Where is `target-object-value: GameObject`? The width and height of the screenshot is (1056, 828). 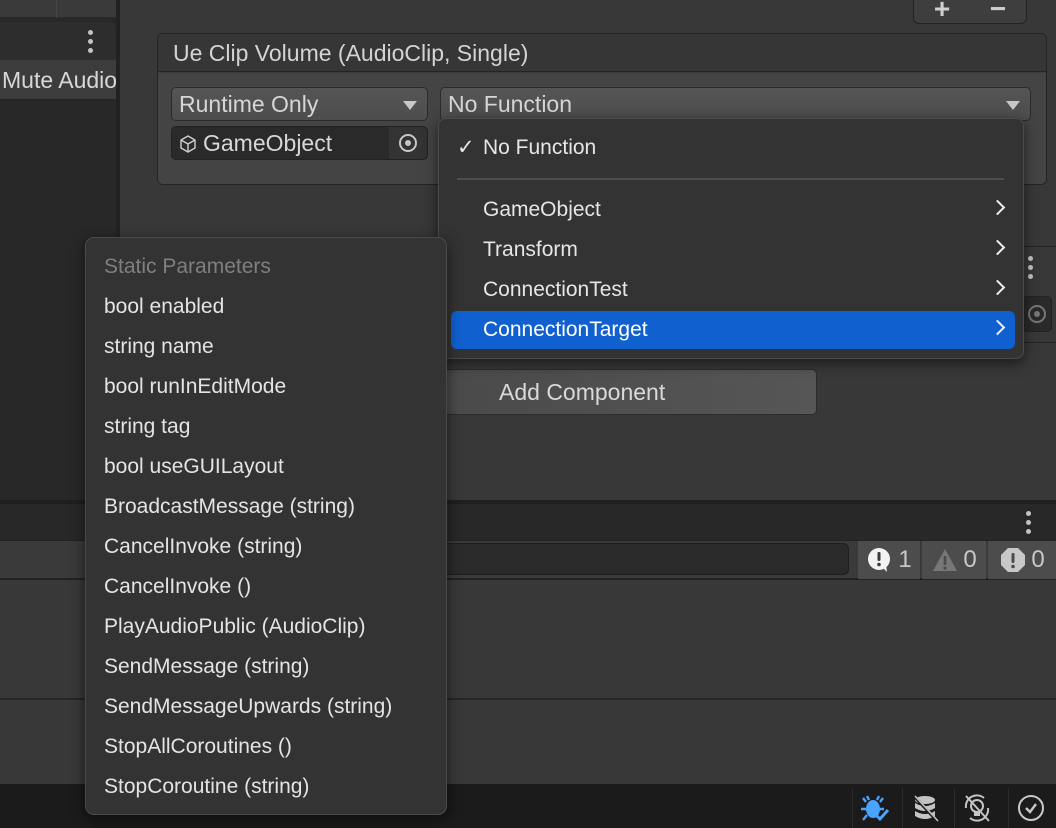 target-object-value: GameObject is located at coordinates (268, 143).